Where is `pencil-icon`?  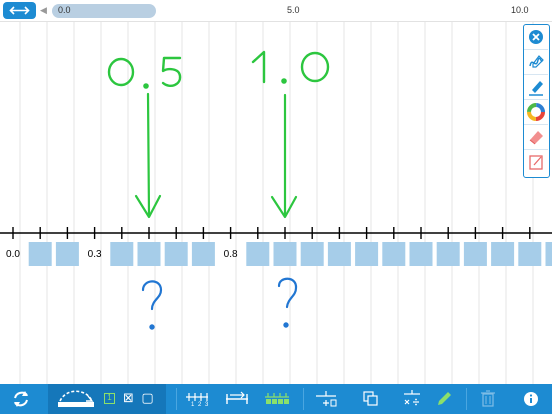 pencil-icon is located at coordinates (444, 398).